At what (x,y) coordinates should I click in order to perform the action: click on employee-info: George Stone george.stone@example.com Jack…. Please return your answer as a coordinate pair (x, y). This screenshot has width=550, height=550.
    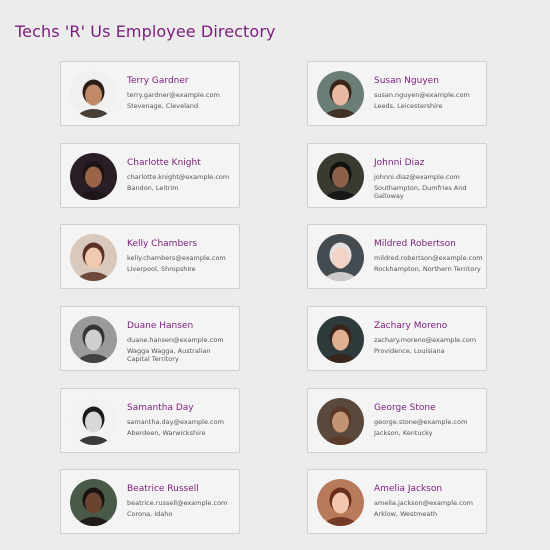
    Looking at the image, I should click on (428, 420).